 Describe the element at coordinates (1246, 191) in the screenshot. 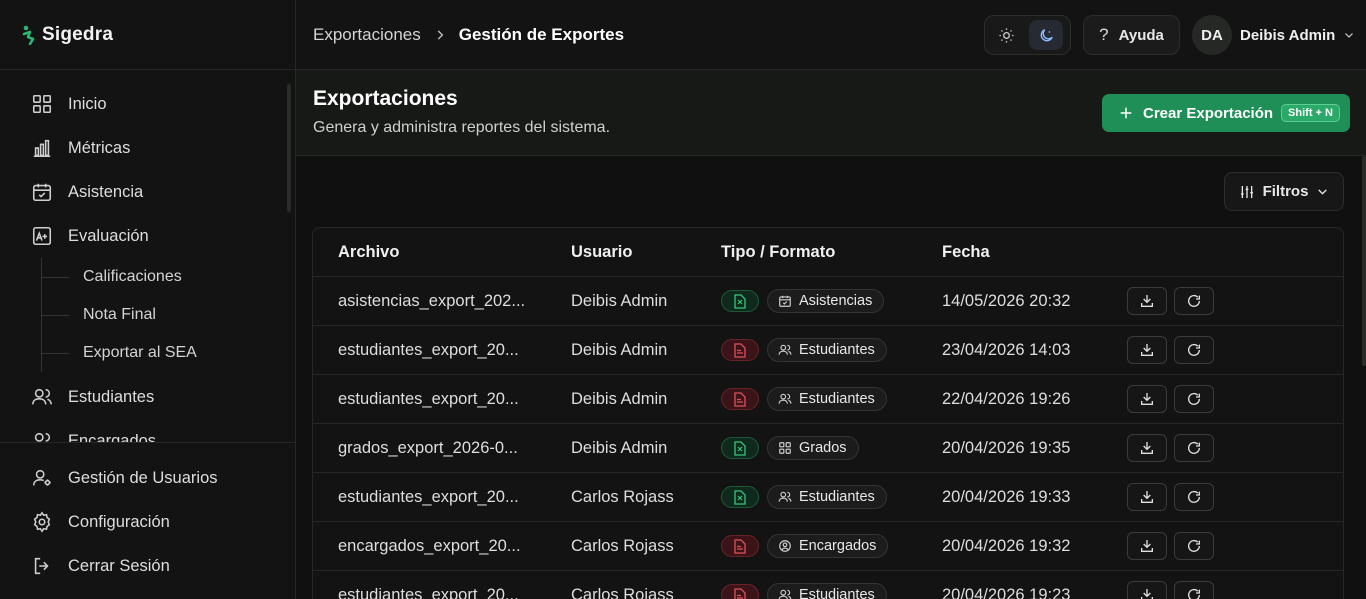

I see `sliders-icon` at that location.